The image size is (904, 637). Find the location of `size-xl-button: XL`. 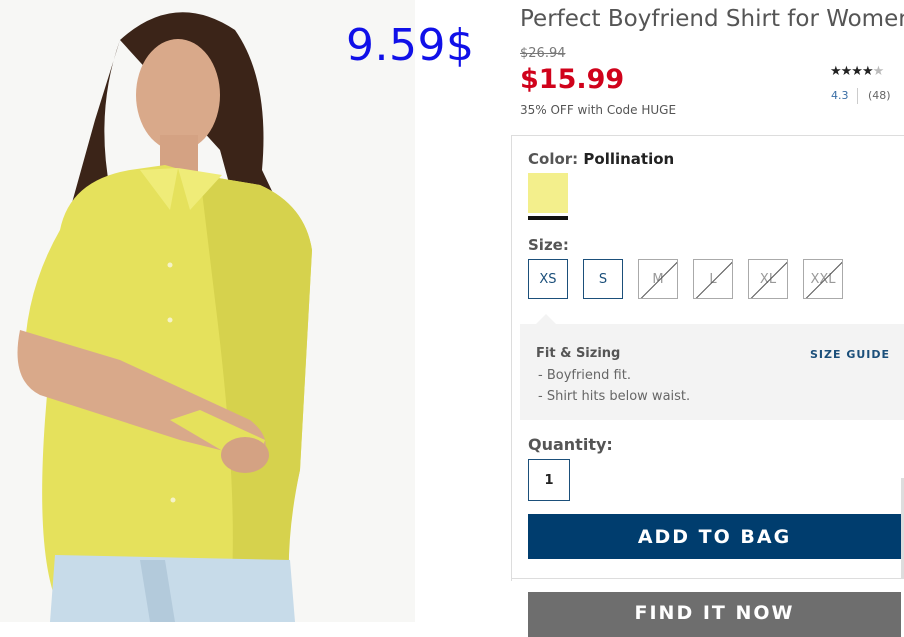

size-xl-button: XL is located at coordinates (768, 279).